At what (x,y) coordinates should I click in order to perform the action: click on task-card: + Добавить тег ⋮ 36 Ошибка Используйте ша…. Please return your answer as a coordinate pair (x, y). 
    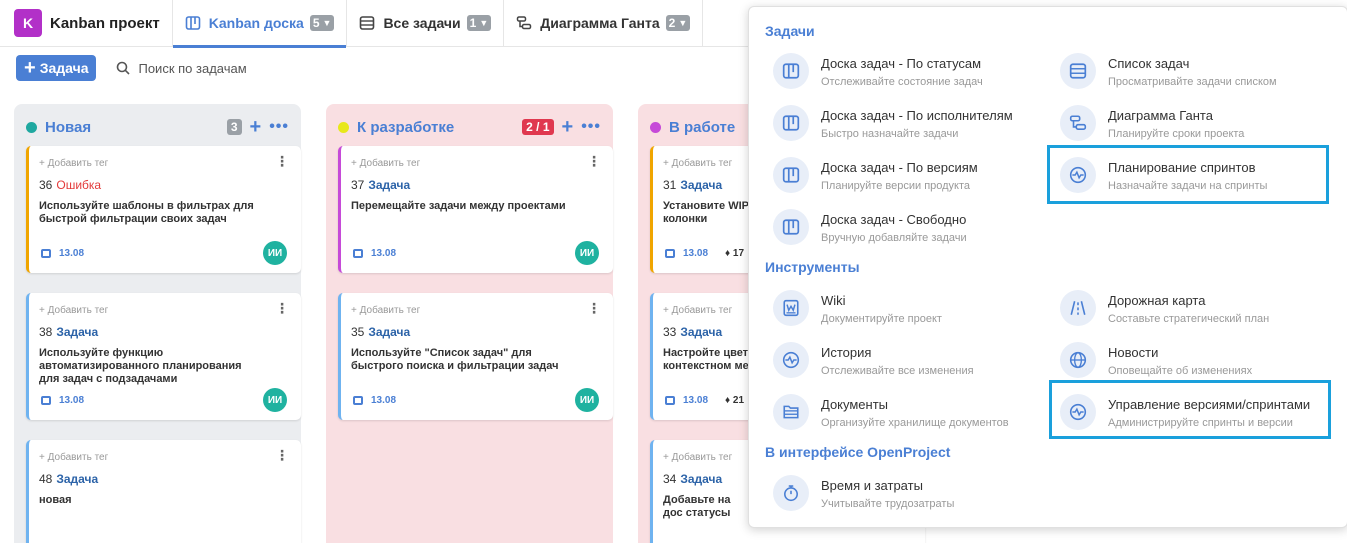
    Looking at the image, I should click on (163, 209).